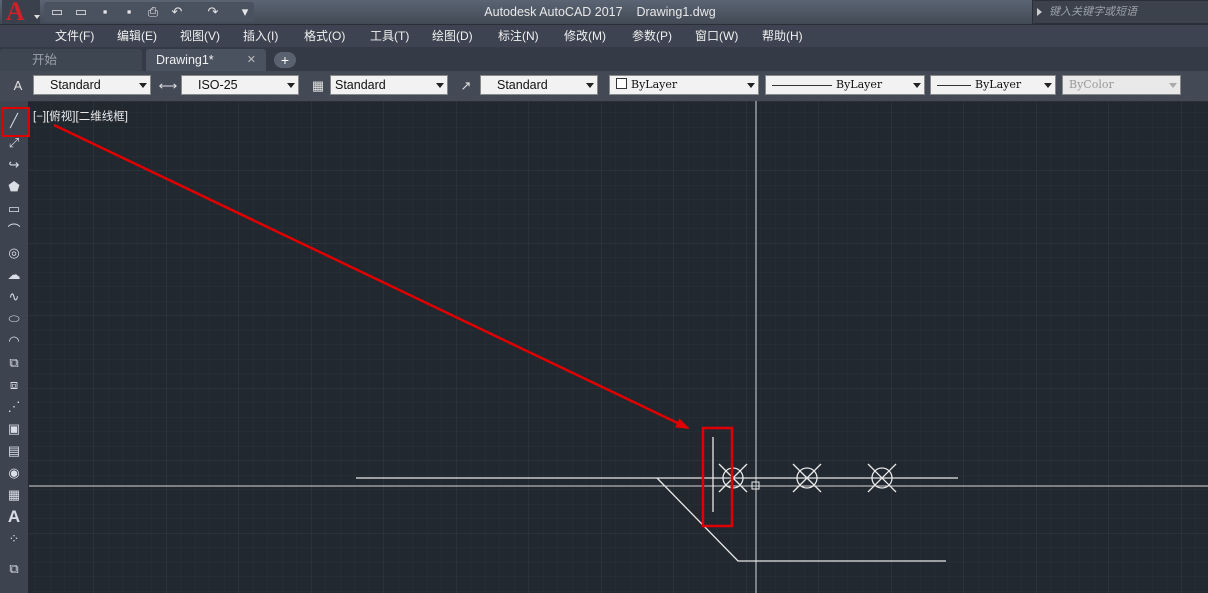 The width and height of the screenshot is (1208, 593). I want to click on plot-icon: ⎙, so click(153, 12).